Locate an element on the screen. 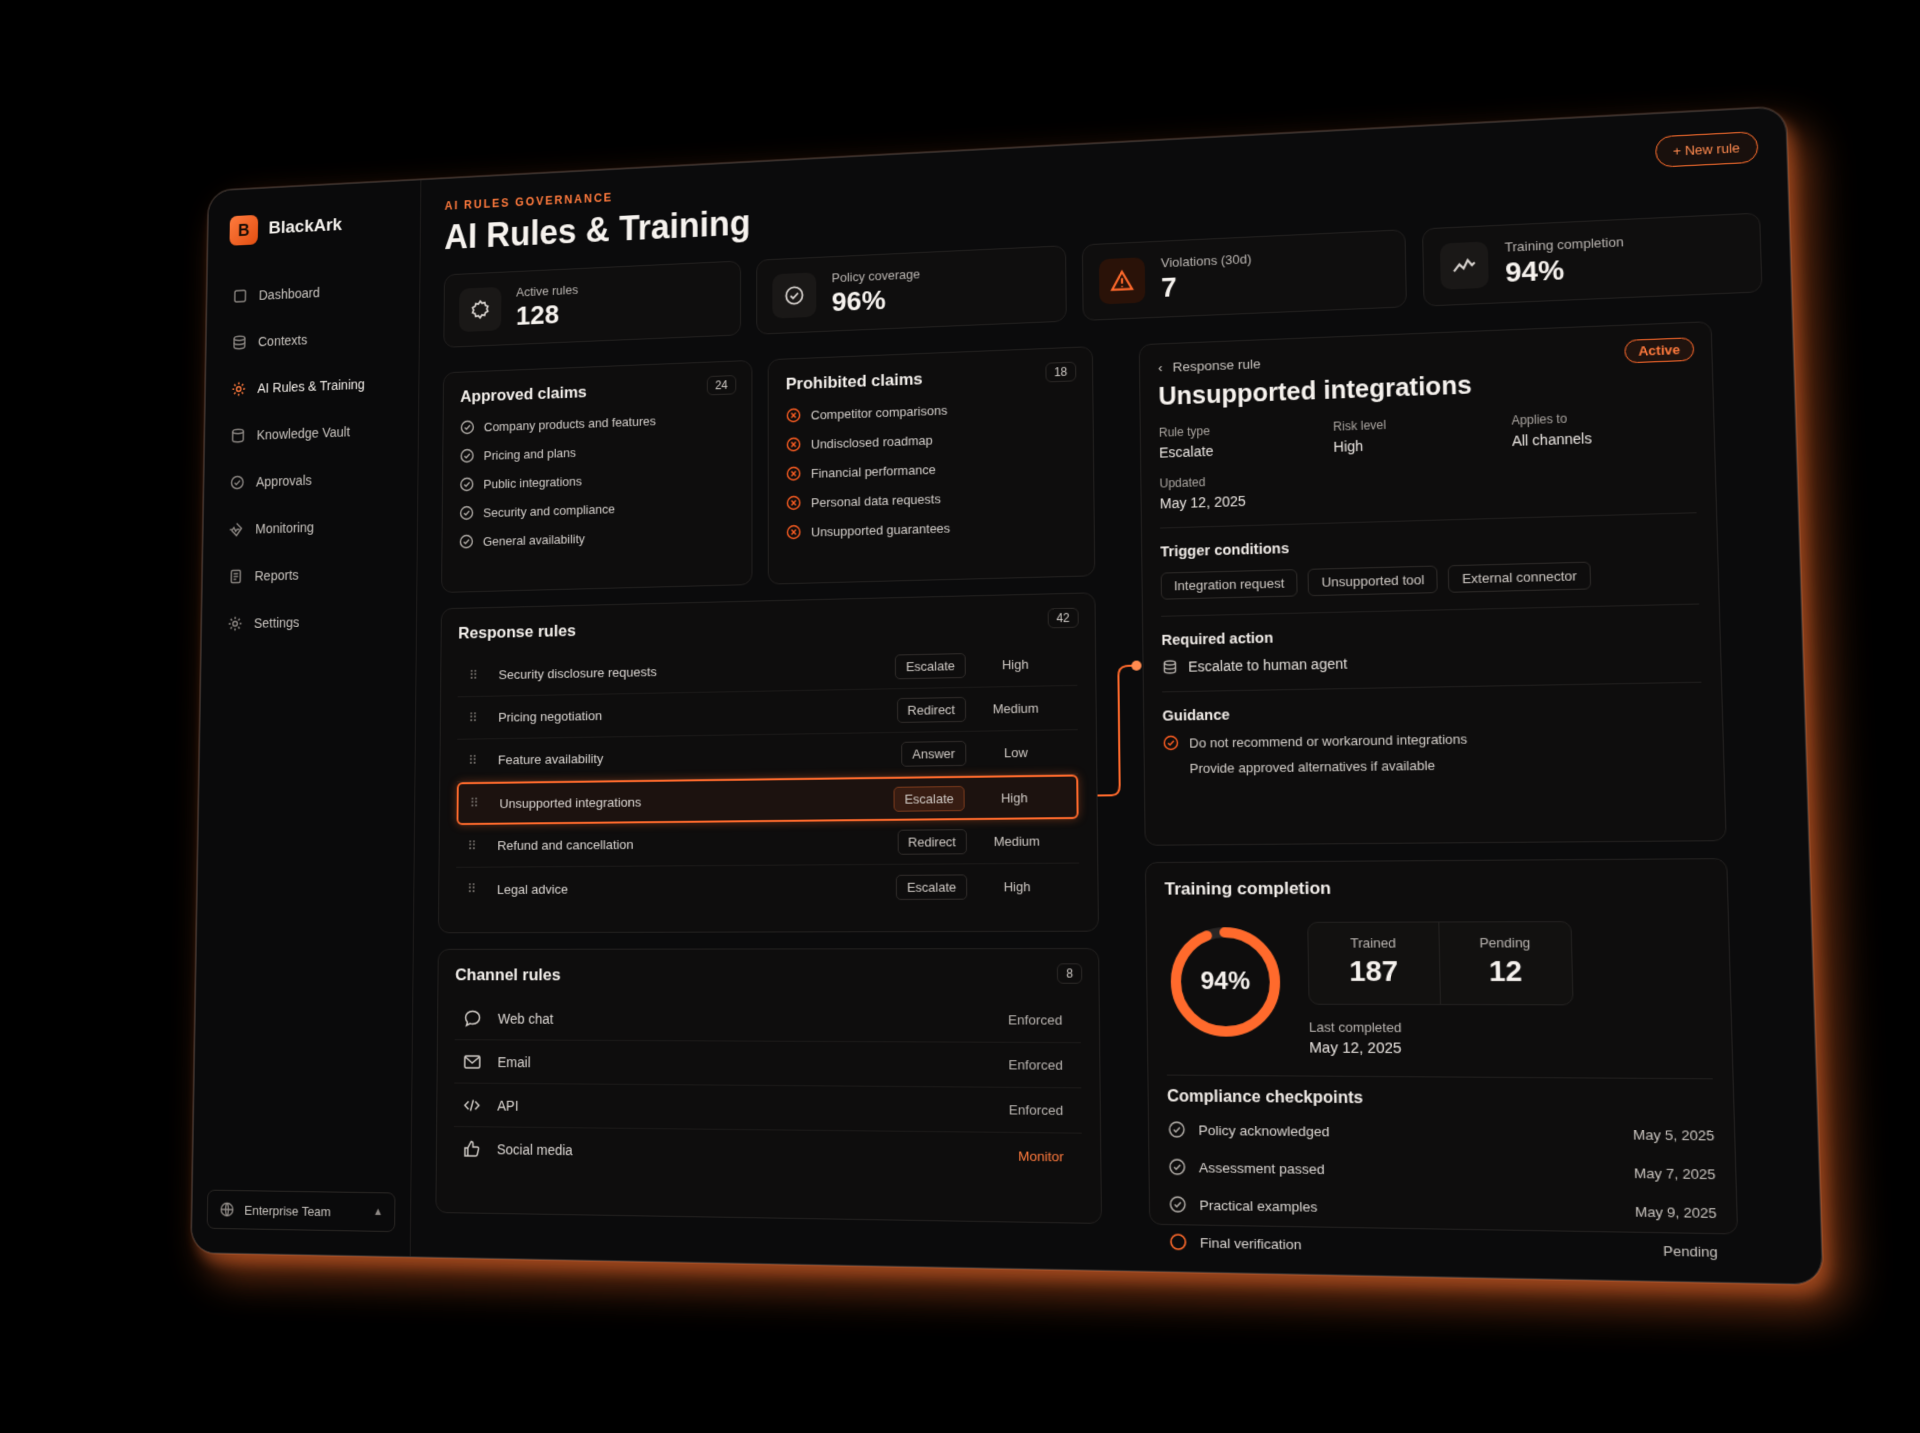 This screenshot has width=1920, height=1433. trigger-chip: Unsupported tool is located at coordinates (1373, 581).